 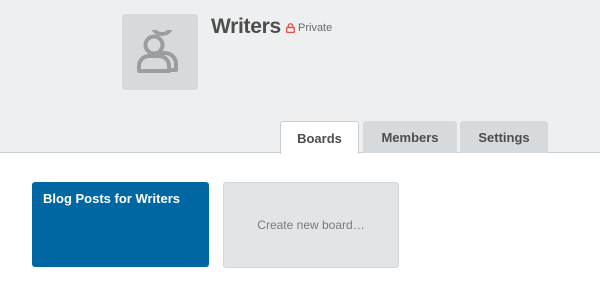 I want to click on group-icon, so click(x=157, y=51).